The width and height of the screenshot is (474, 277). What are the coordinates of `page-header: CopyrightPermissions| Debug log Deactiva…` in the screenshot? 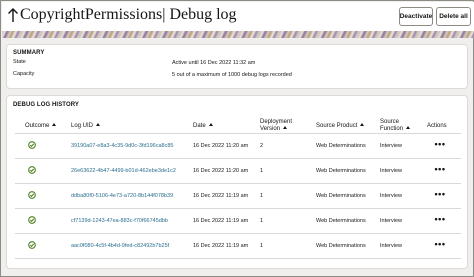 It's located at (238, 16).